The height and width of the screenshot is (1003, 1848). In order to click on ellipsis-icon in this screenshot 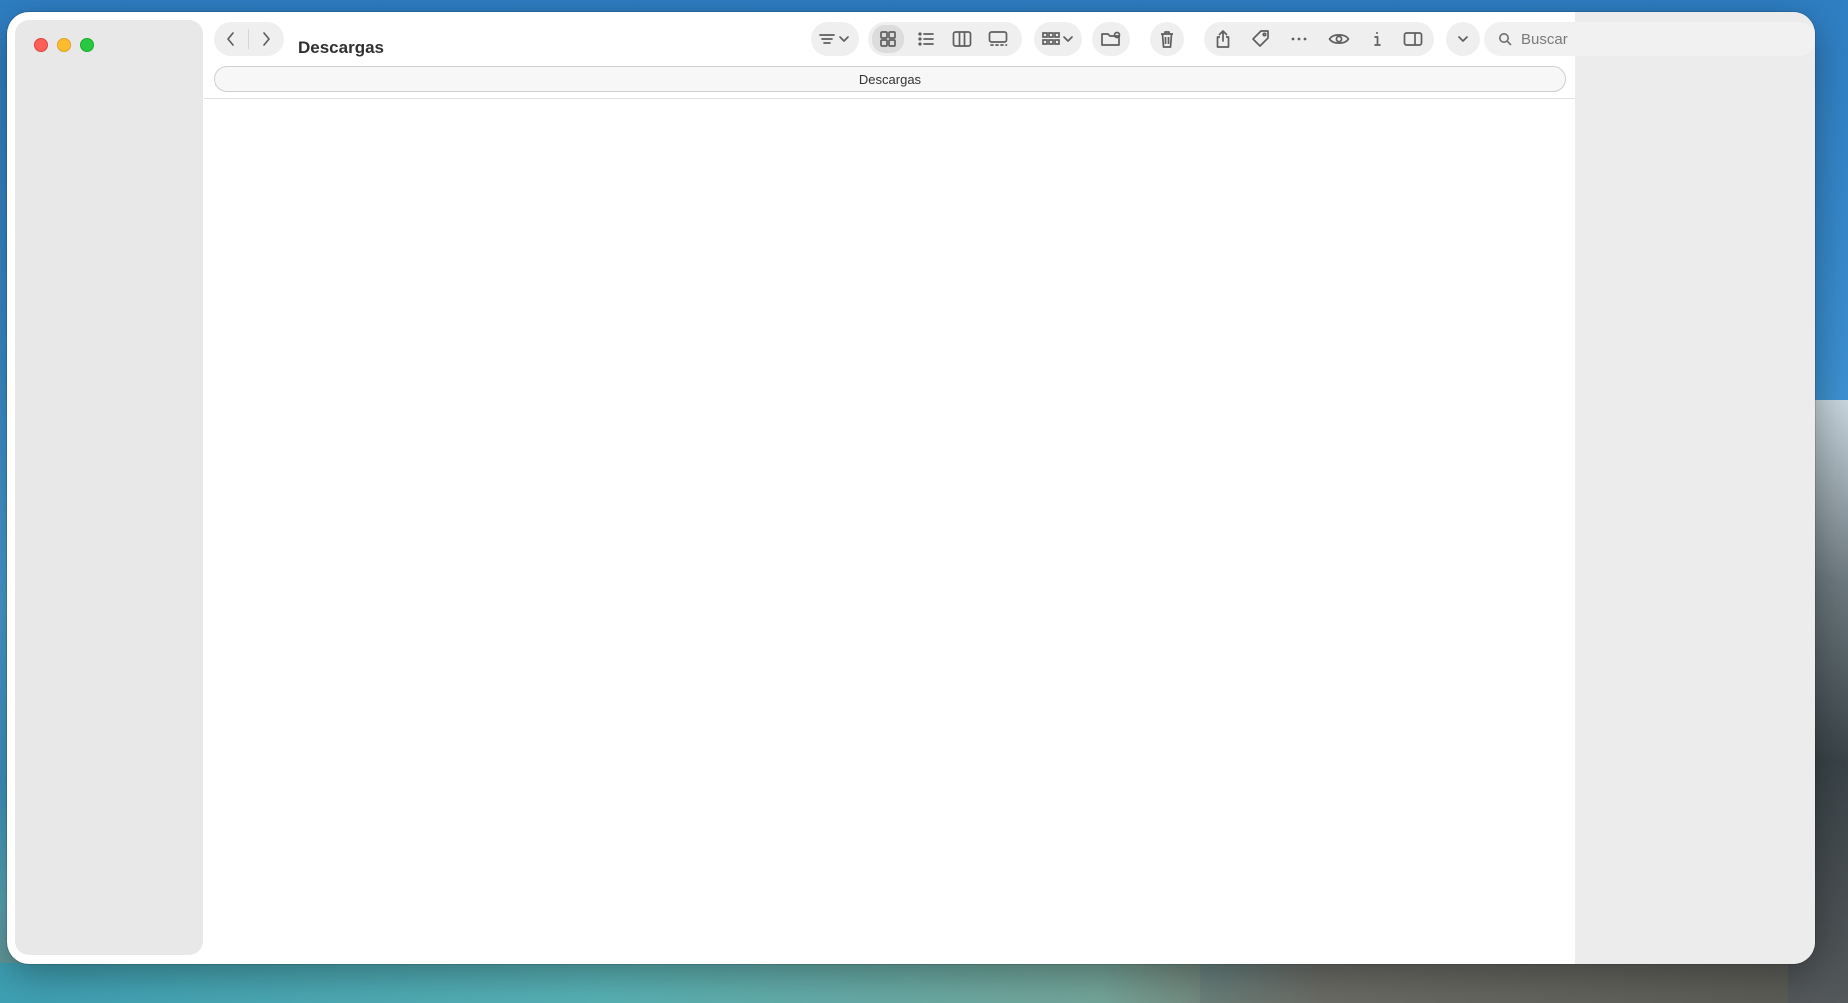, I will do `click(1299, 39)`.